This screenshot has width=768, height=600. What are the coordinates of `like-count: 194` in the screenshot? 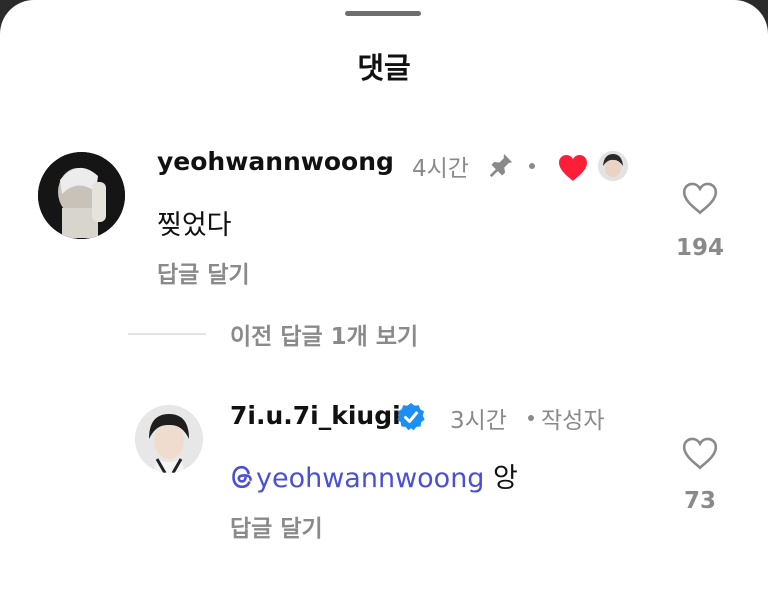 It's located at (699, 248).